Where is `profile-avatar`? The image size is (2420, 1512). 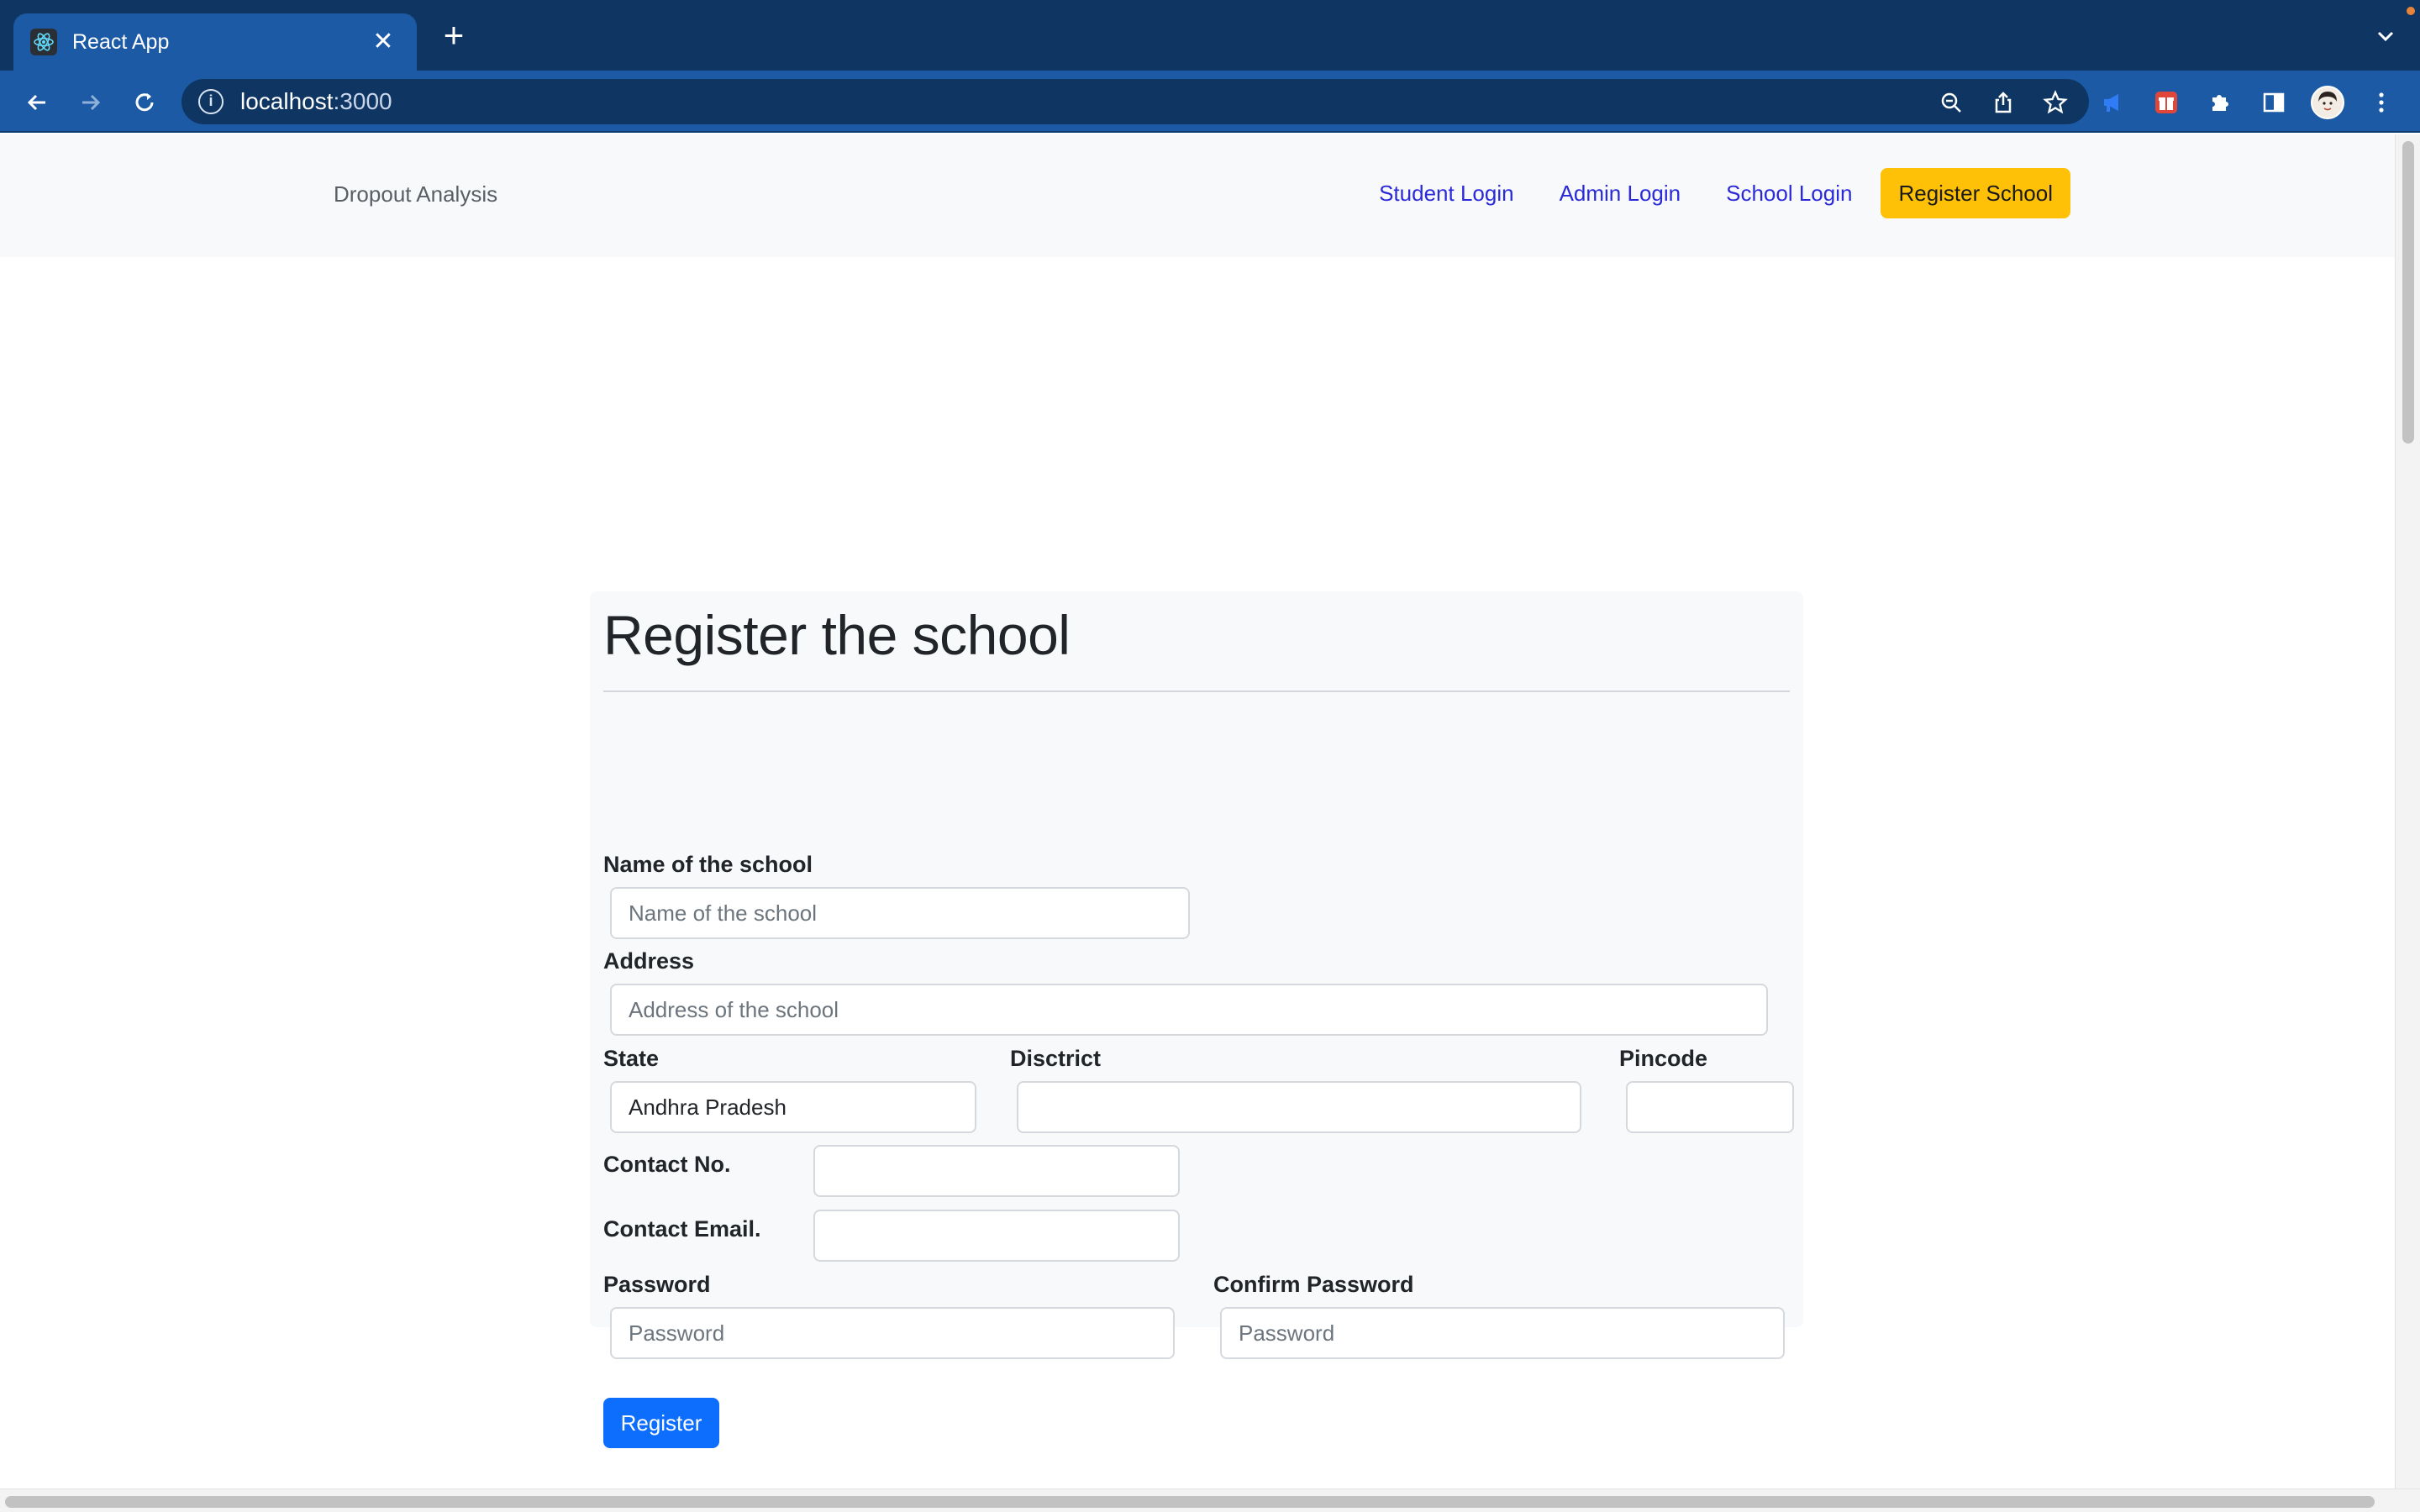 profile-avatar is located at coordinates (2328, 102).